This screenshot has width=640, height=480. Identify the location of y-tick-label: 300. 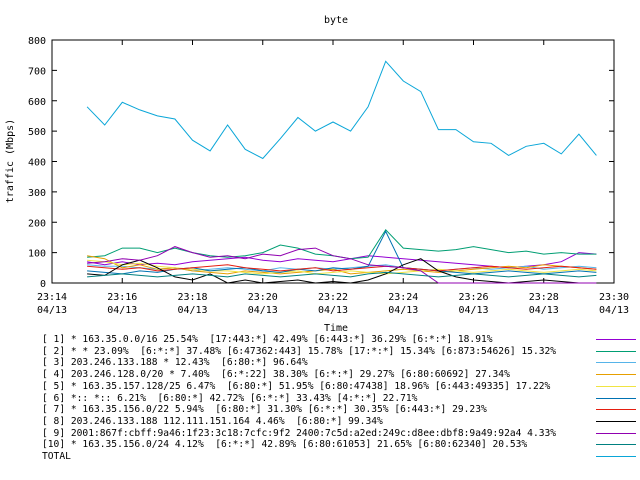
(37, 193).